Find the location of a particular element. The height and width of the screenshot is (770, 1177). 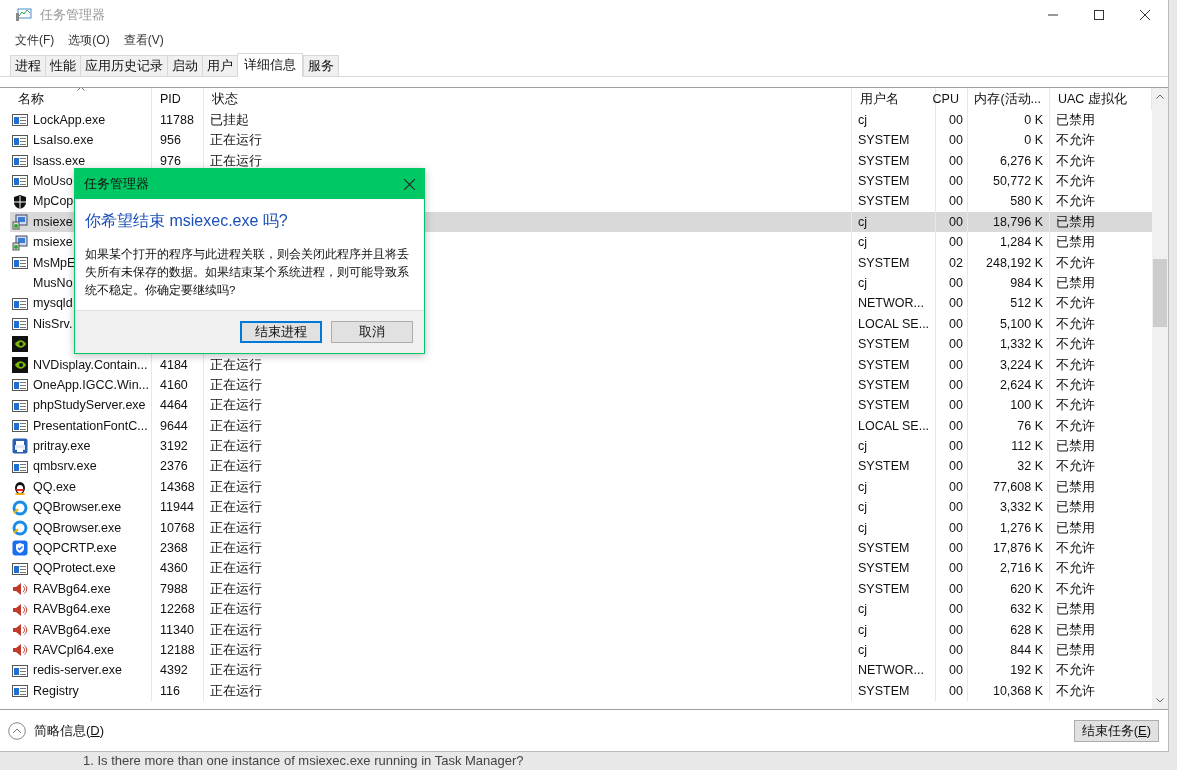

column-header: 用户名 is located at coordinates (879, 99).